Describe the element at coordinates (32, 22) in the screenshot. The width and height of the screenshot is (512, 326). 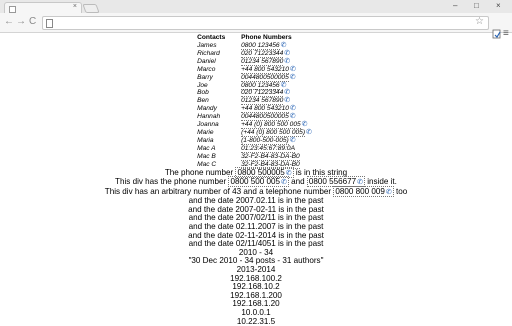
I see `reload-icon: C` at that location.